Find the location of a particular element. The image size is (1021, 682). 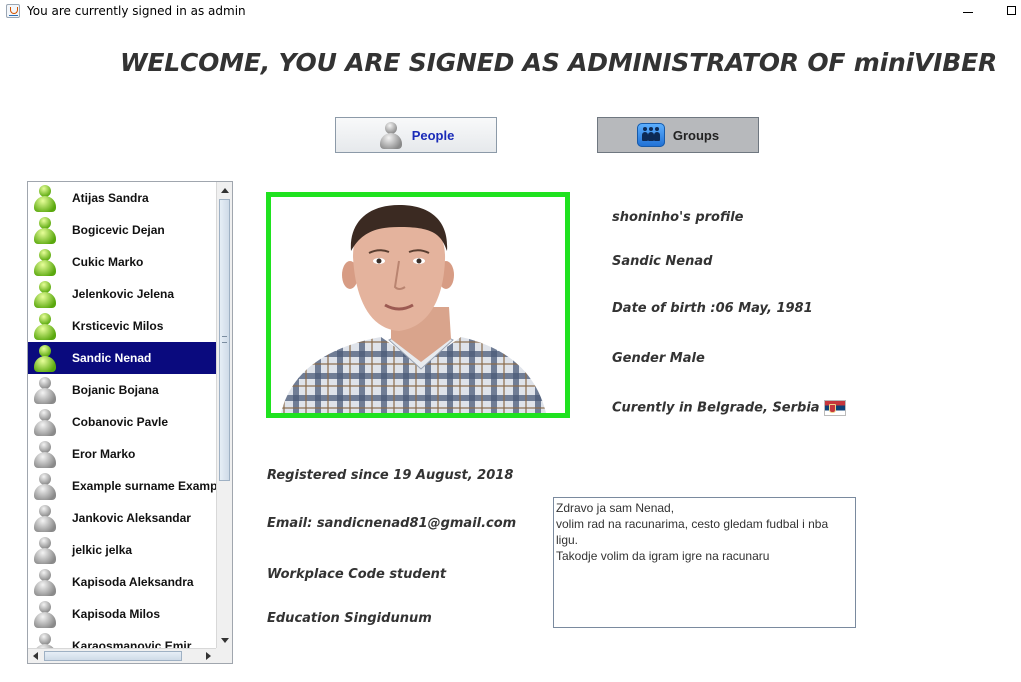

profile-username: shoninho's profile is located at coordinates (678, 217).